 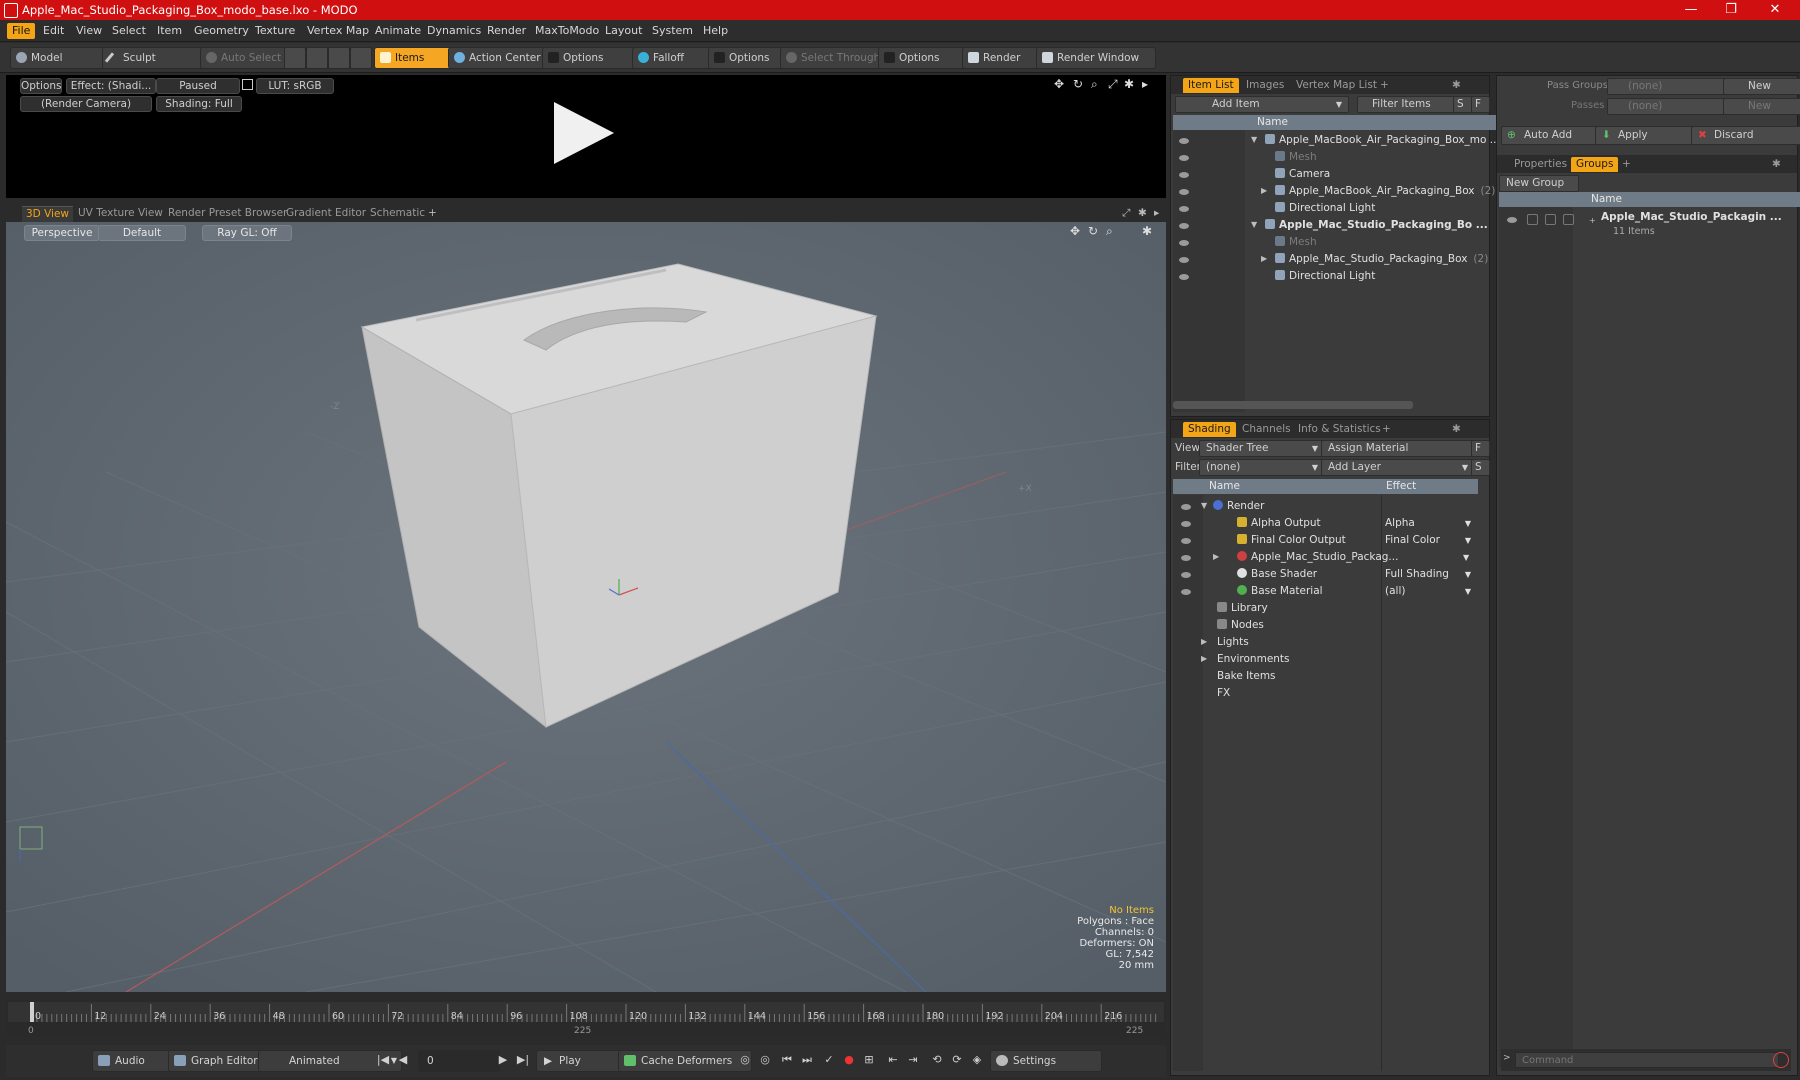 I want to click on minimize-button: —, so click(x=1691, y=10).